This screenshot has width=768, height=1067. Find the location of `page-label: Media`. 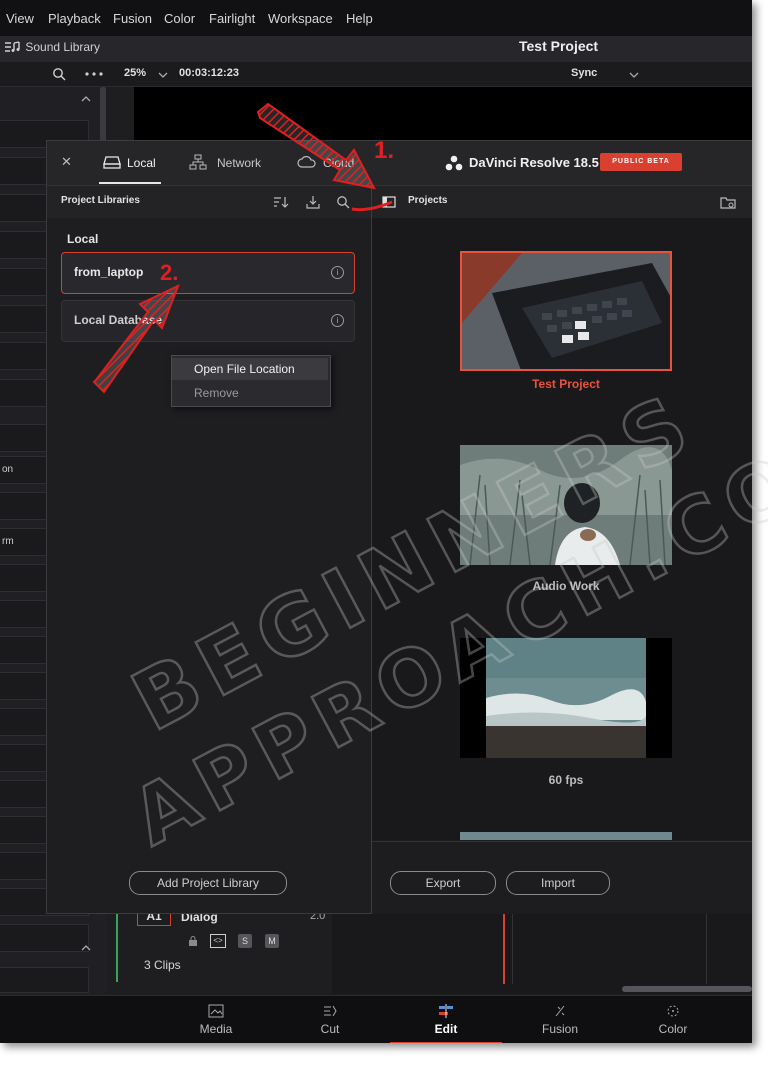

page-label: Media is located at coordinates (216, 1029).